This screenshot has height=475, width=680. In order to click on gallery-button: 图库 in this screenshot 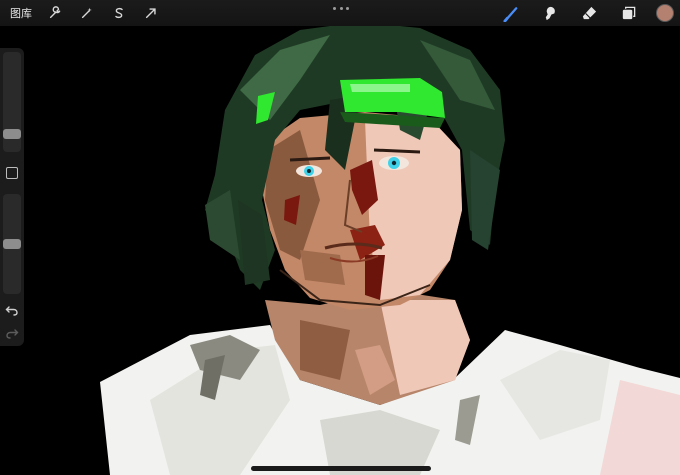, I will do `click(21, 13)`.